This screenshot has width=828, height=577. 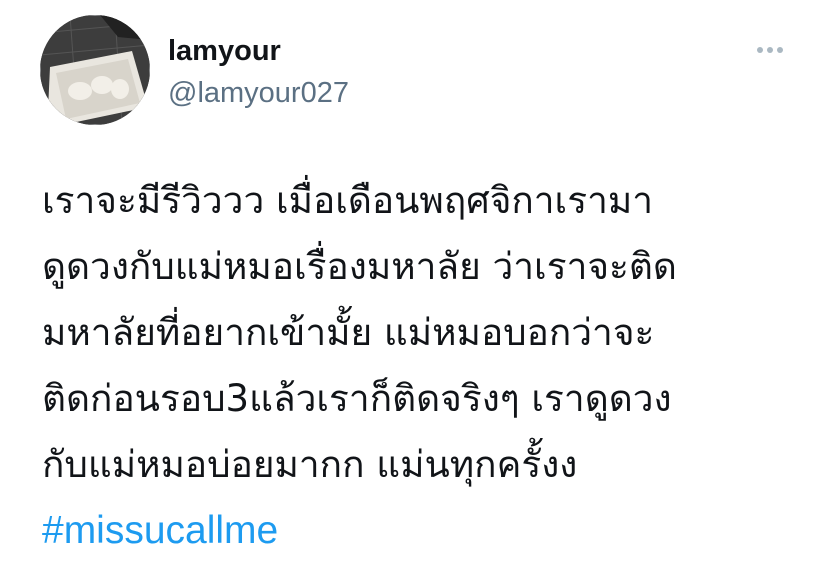 I want to click on tweet-text-line: ติดก่อนรอบ3แล้วเราก็ติดจริงๆ เราดูดวง, so click(x=357, y=398).